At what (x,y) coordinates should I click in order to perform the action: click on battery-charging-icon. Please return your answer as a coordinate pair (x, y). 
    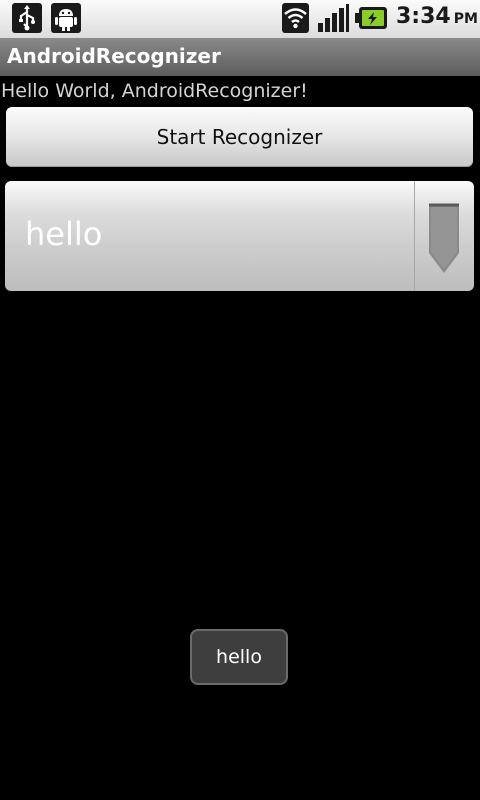
    Looking at the image, I should click on (371, 18).